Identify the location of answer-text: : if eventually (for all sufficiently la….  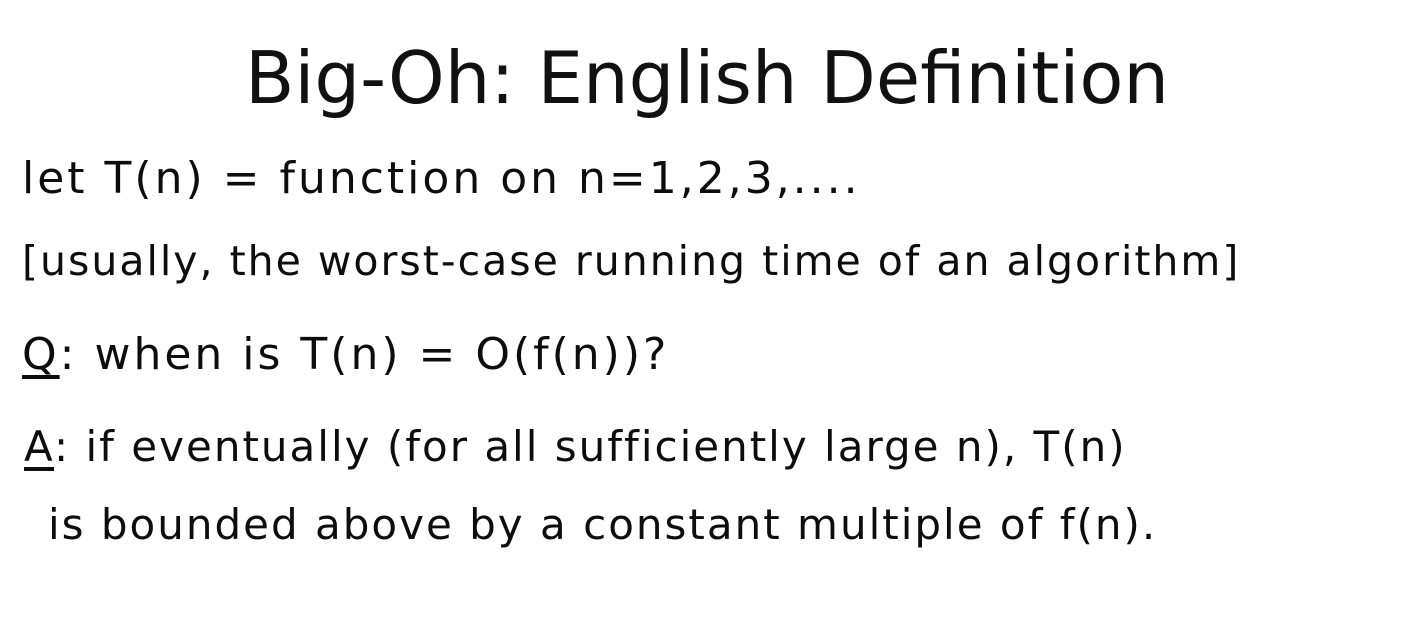
(590, 446).